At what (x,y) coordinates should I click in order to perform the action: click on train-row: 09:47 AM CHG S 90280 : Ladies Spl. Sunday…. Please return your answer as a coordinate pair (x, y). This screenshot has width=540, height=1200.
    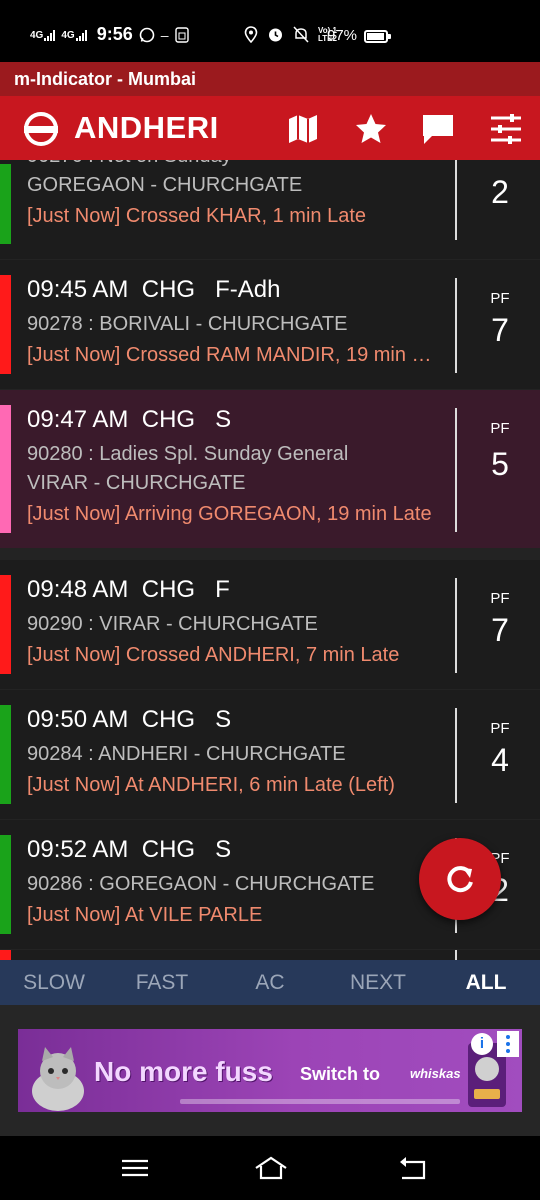
    Looking at the image, I should click on (270, 469).